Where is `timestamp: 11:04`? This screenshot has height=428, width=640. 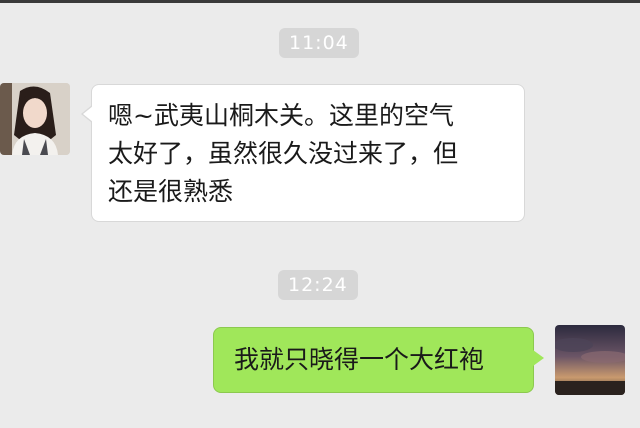
timestamp: 11:04 is located at coordinates (319, 43).